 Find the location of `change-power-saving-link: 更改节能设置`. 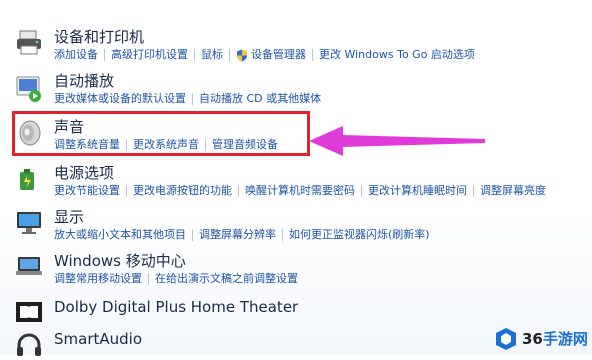

change-power-saving-link: 更改节能设置 is located at coordinates (90, 191).